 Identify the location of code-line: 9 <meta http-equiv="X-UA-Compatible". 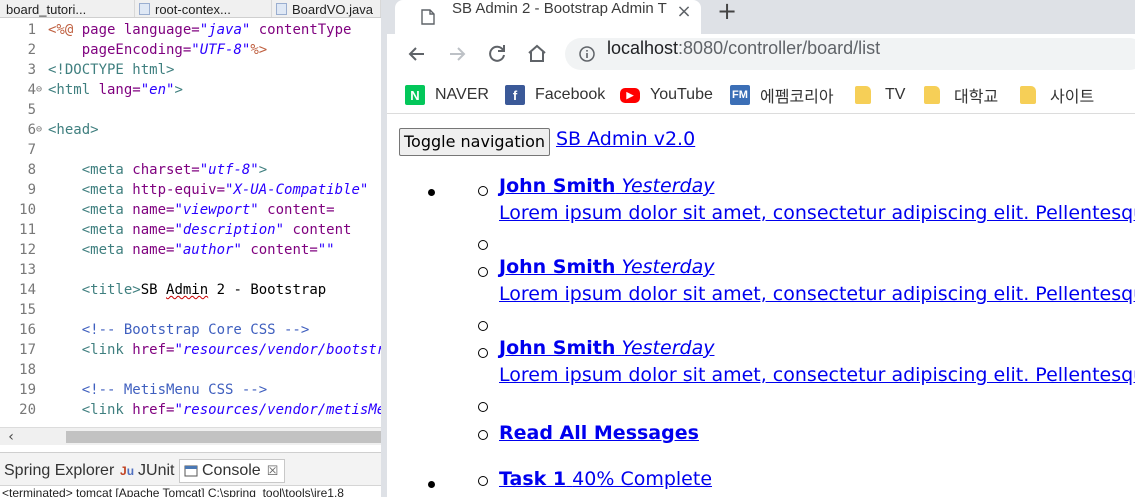
(190, 190).